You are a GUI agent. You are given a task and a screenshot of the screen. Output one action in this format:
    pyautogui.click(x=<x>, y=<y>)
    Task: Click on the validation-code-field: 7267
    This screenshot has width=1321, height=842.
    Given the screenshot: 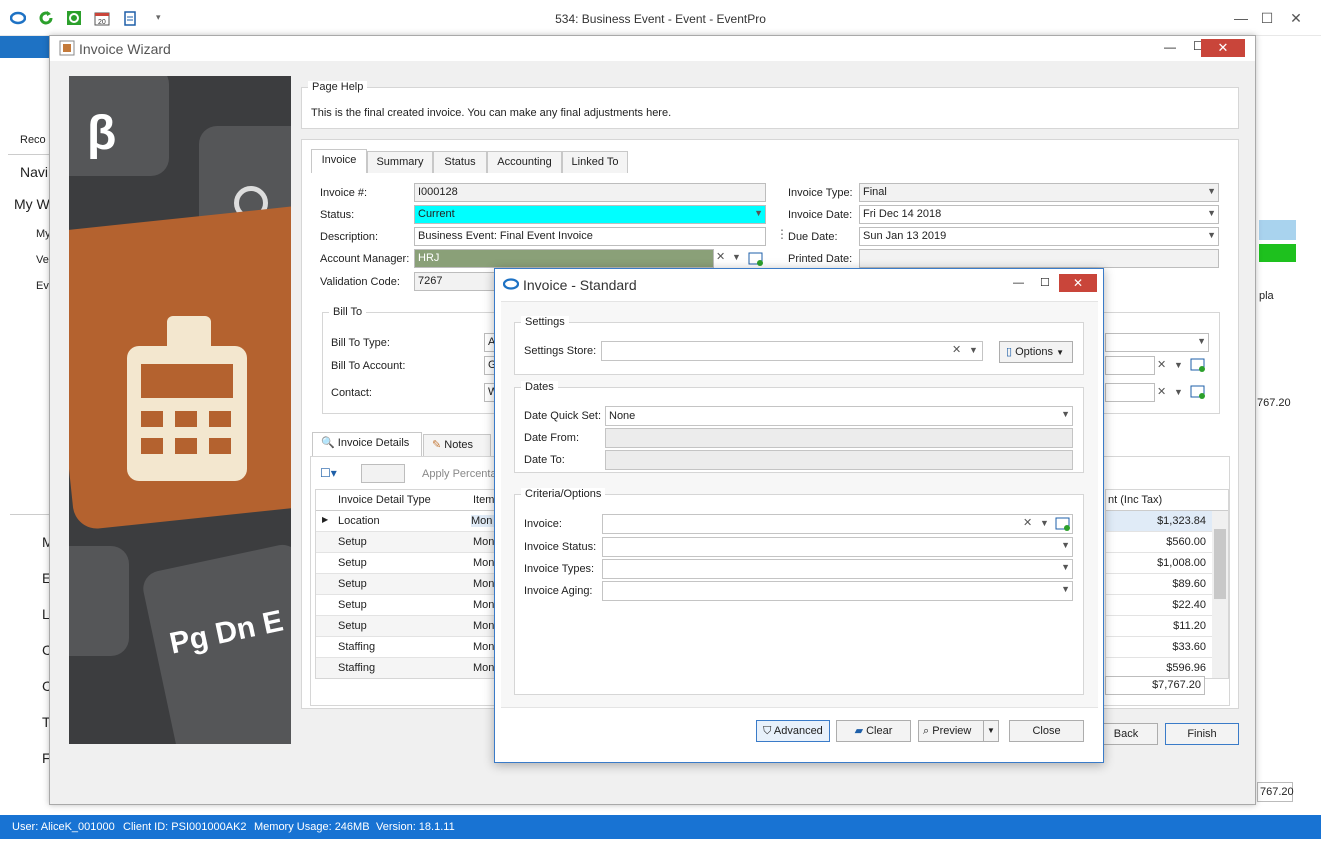 What is the action you would take?
    pyautogui.click(x=455, y=281)
    